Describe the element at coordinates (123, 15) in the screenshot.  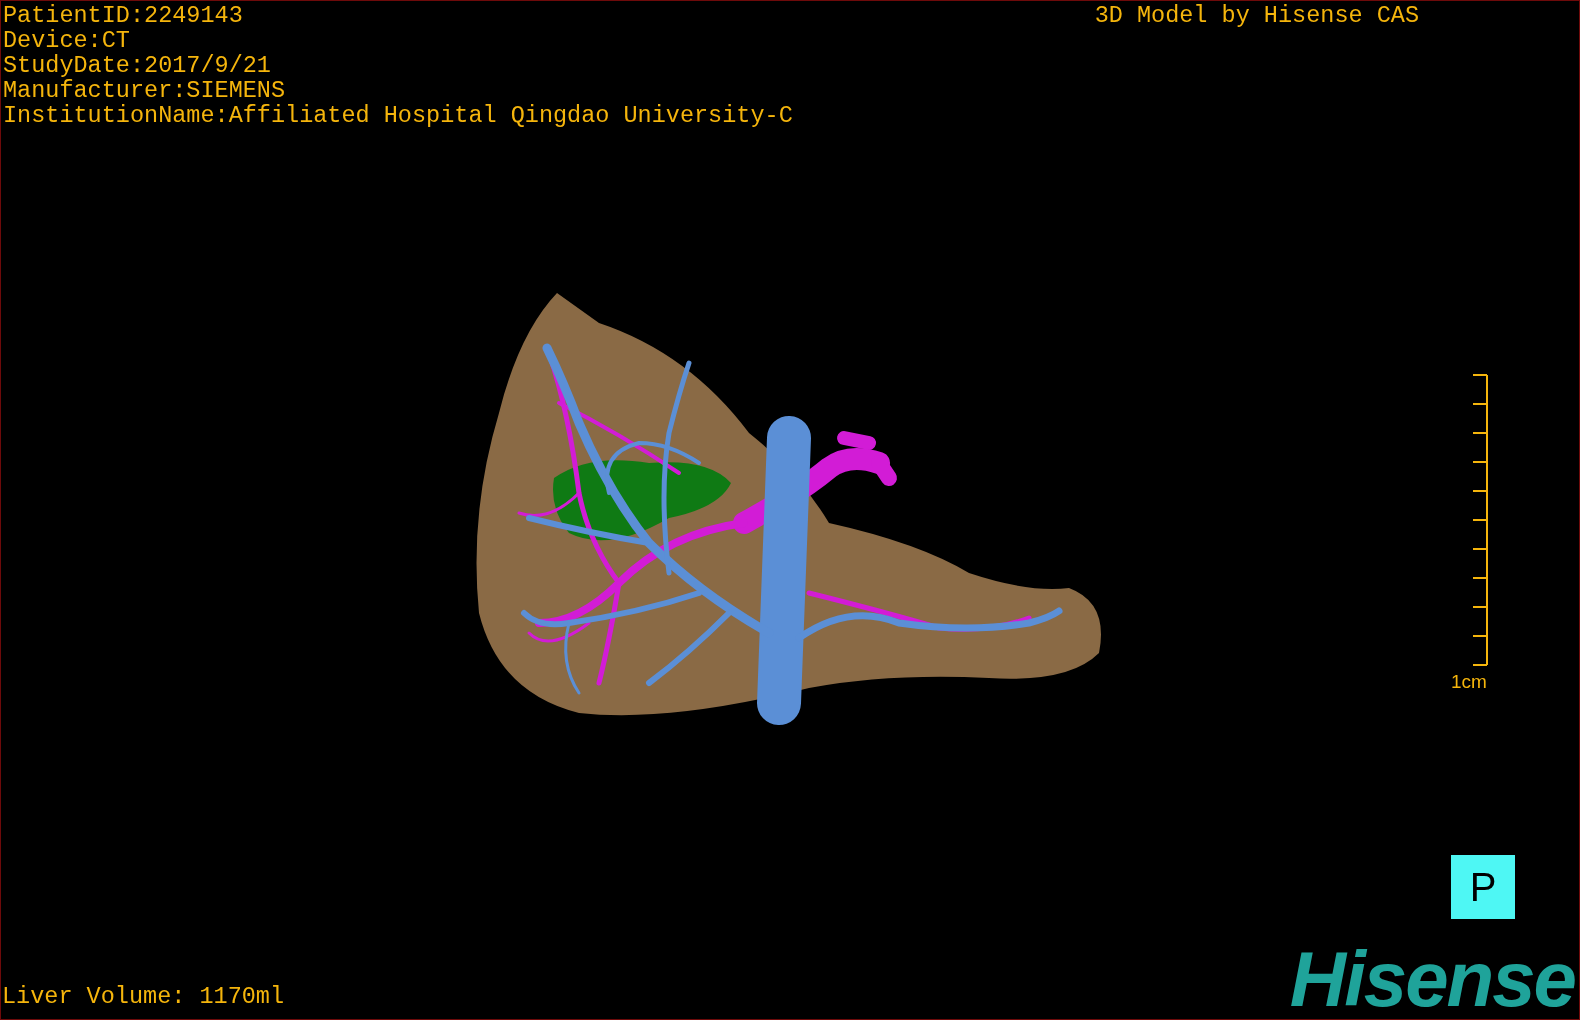
I see `patient-info-line: PatientID:2249143` at that location.